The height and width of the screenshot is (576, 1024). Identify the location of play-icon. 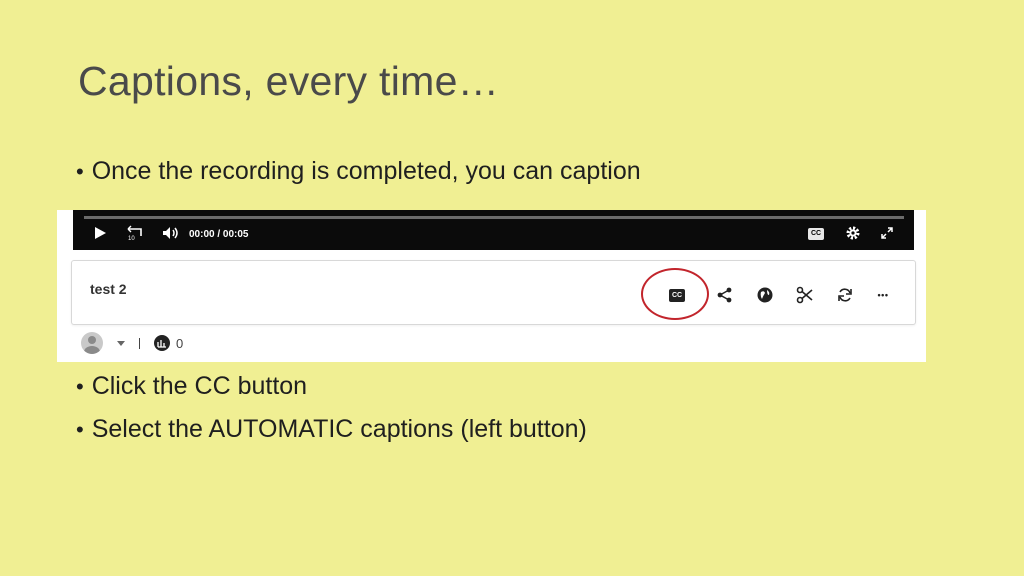
(100, 233).